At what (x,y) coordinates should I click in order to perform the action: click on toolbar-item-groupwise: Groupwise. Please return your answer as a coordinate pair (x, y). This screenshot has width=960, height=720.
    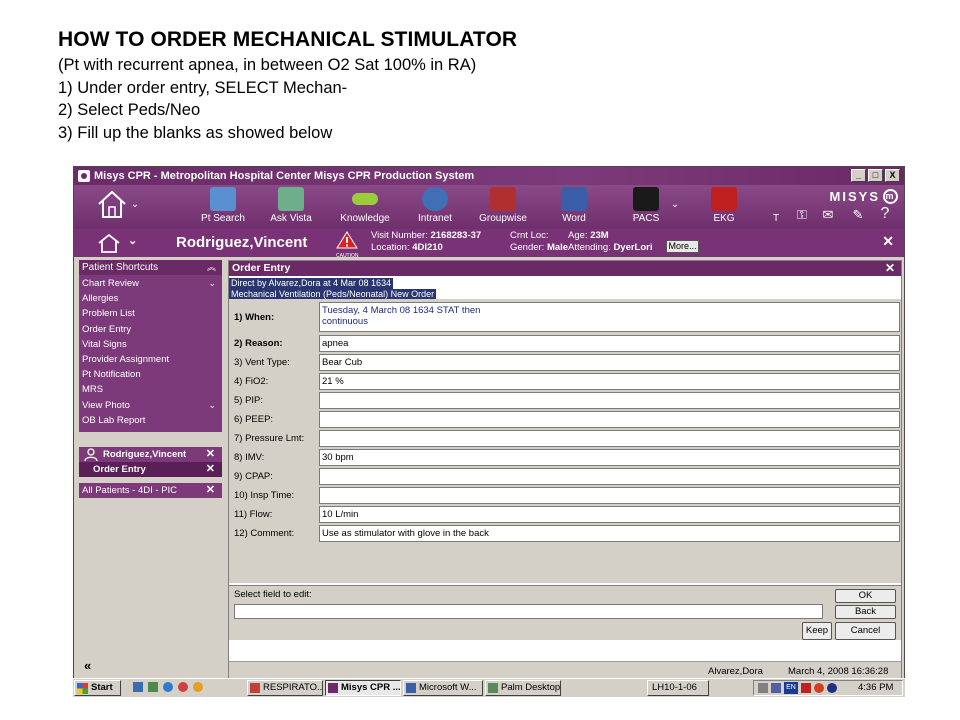
    Looking at the image, I should click on (503, 207).